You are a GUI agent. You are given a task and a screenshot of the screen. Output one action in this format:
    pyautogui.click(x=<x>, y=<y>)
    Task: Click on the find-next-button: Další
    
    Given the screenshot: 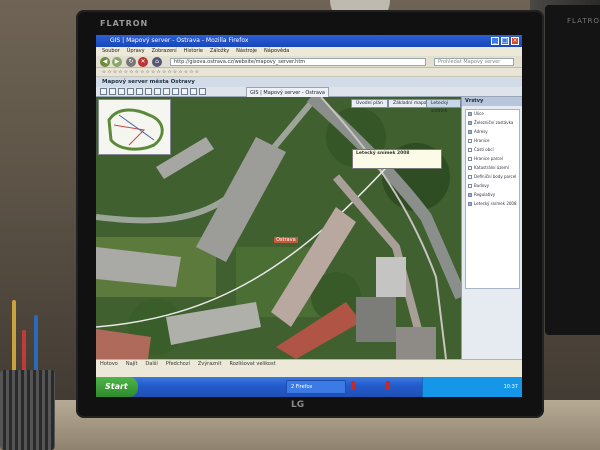 What is the action you would take?
    pyautogui.click(x=151, y=364)
    